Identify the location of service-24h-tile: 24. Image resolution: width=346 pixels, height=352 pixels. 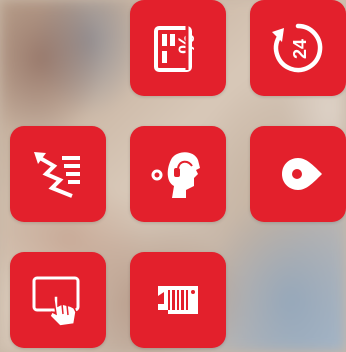
(298, 48).